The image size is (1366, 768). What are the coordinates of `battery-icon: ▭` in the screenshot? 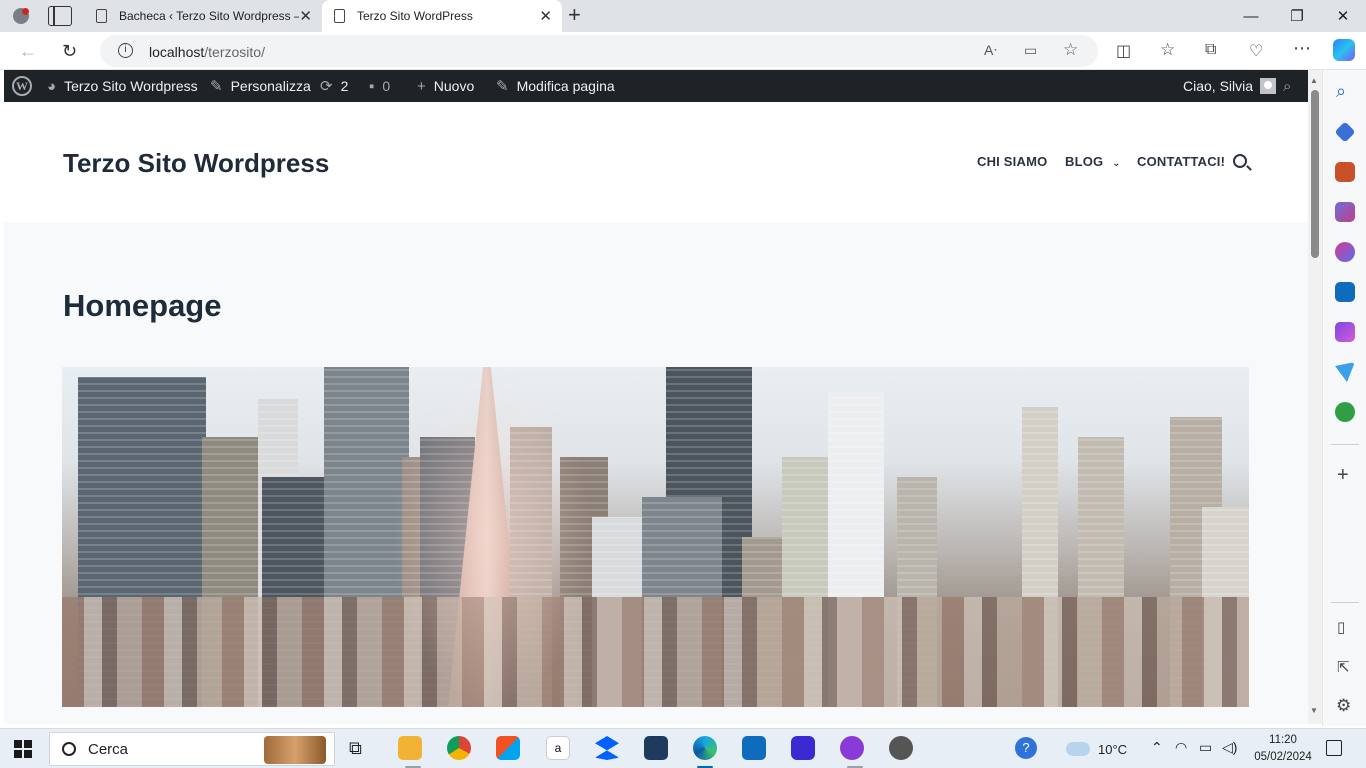 It's located at (1205, 747).